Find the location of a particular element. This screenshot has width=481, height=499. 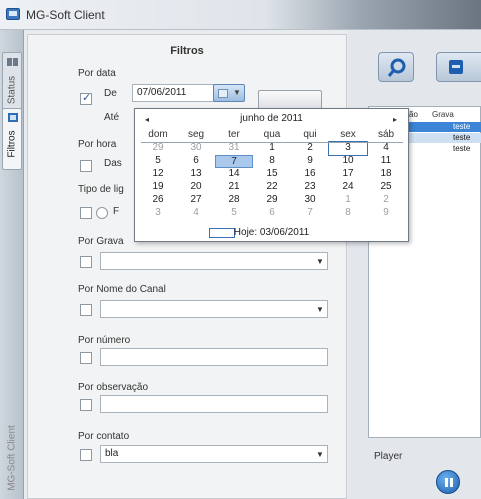

weekday-label: ter is located at coordinates (234, 134).